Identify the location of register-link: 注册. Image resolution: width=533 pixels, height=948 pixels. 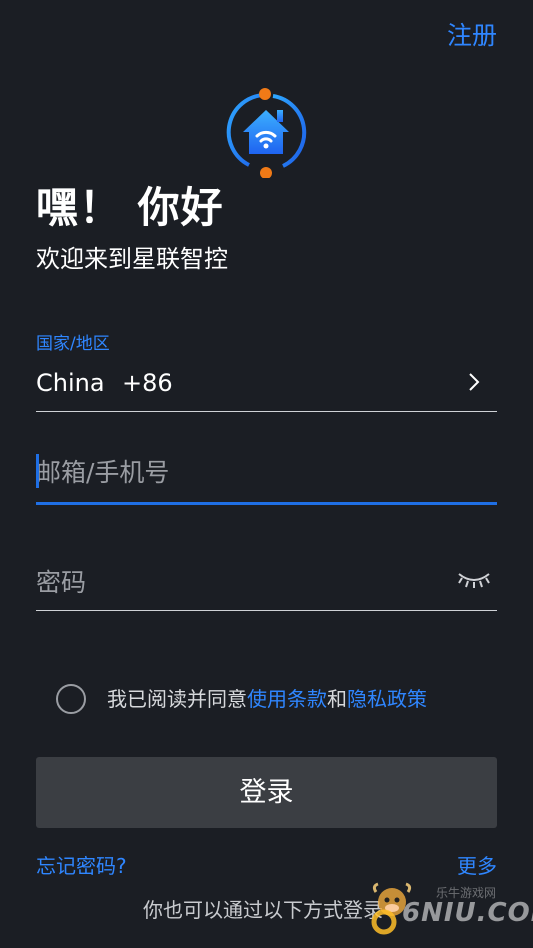
(472, 34).